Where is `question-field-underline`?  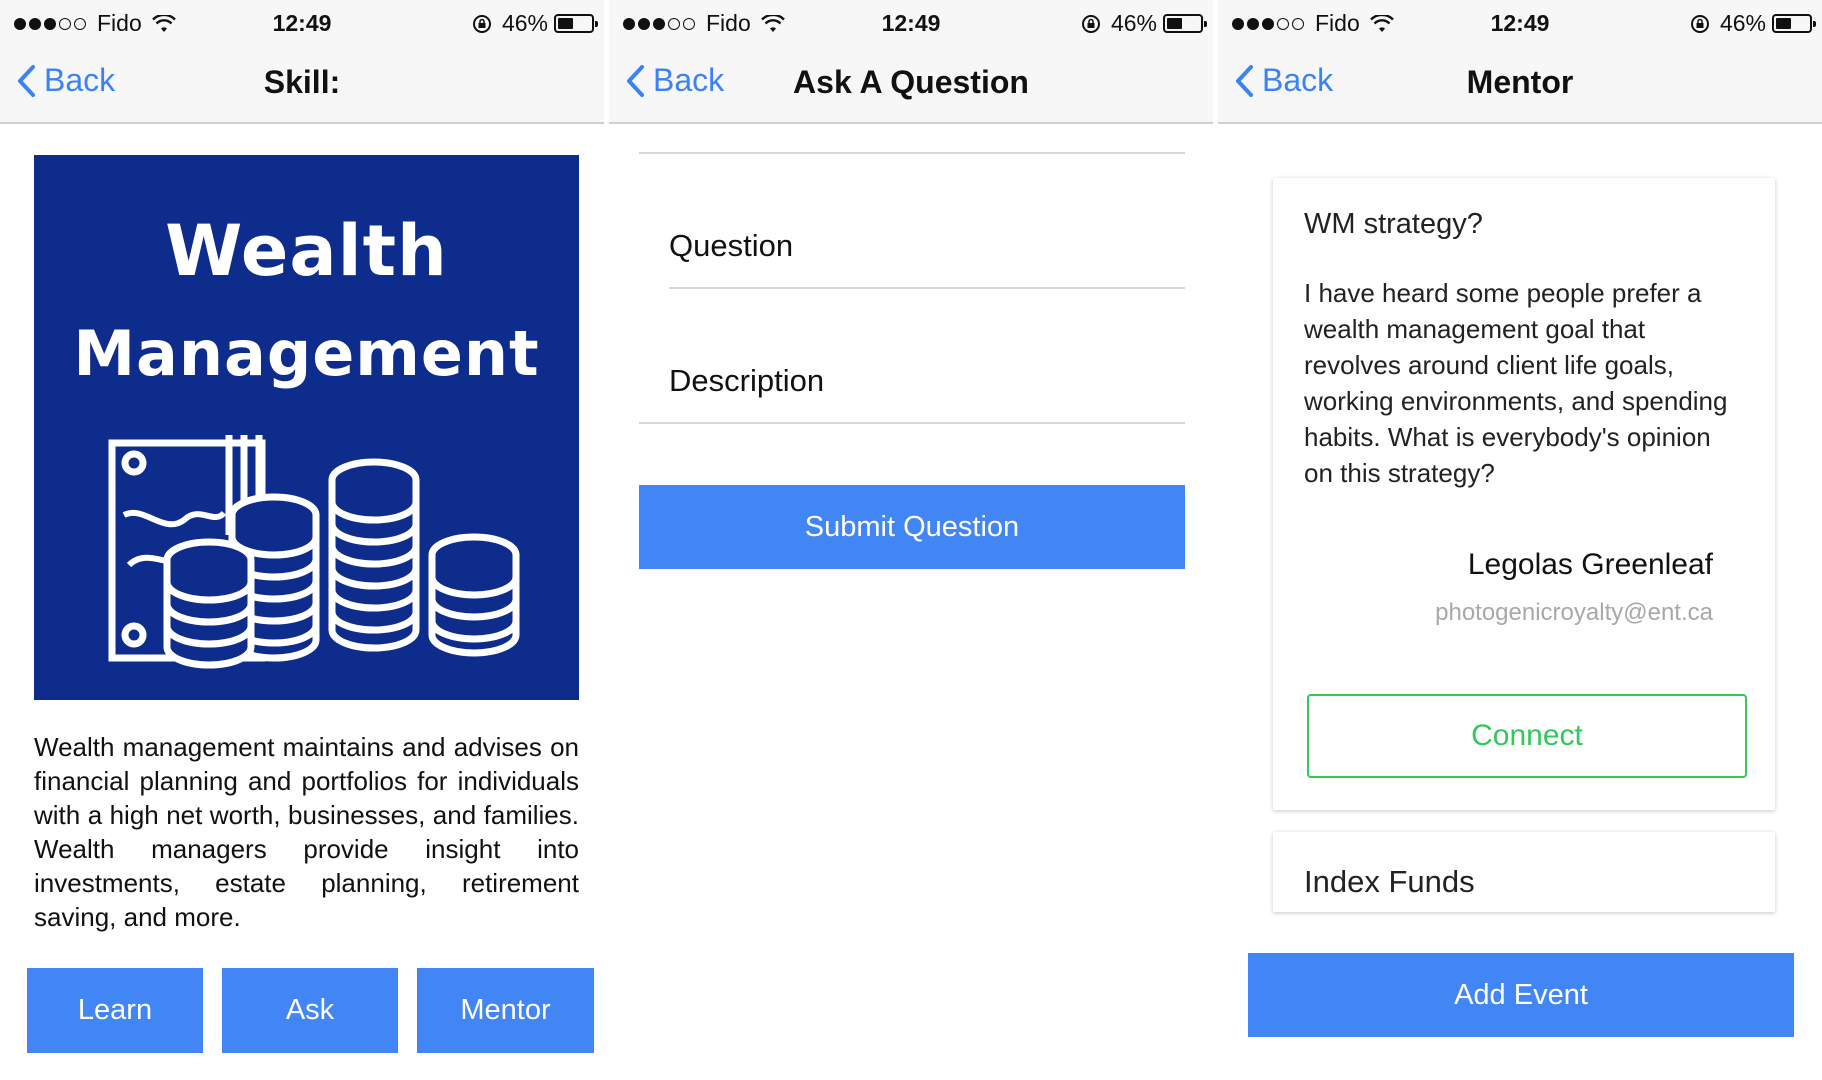 question-field-underline is located at coordinates (927, 288).